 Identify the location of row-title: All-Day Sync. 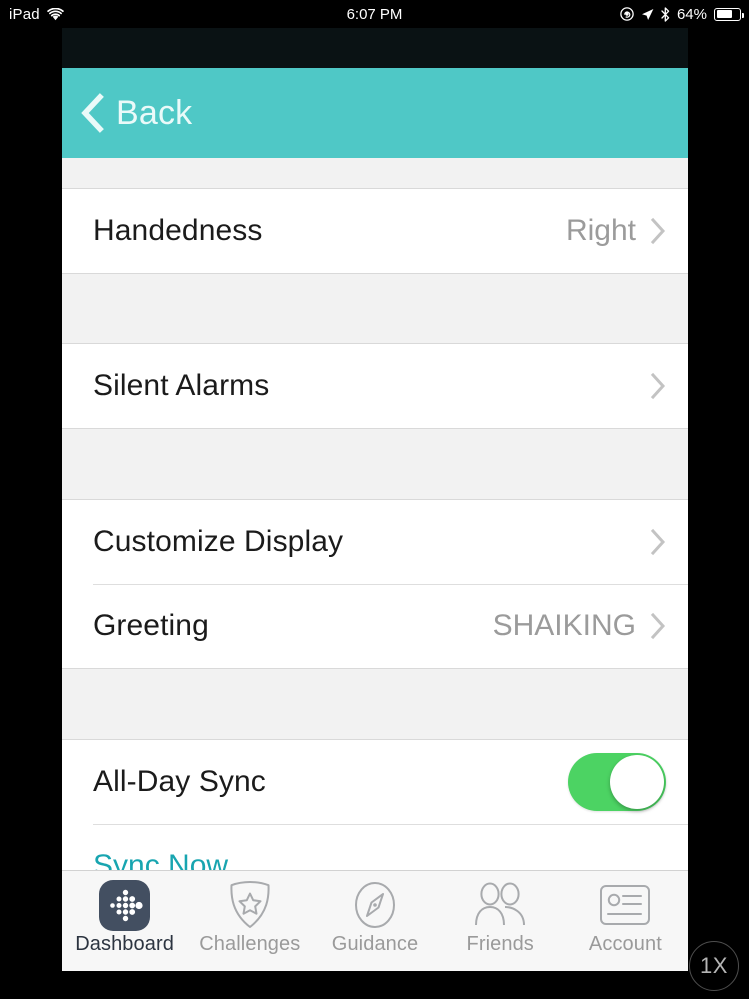
(179, 781).